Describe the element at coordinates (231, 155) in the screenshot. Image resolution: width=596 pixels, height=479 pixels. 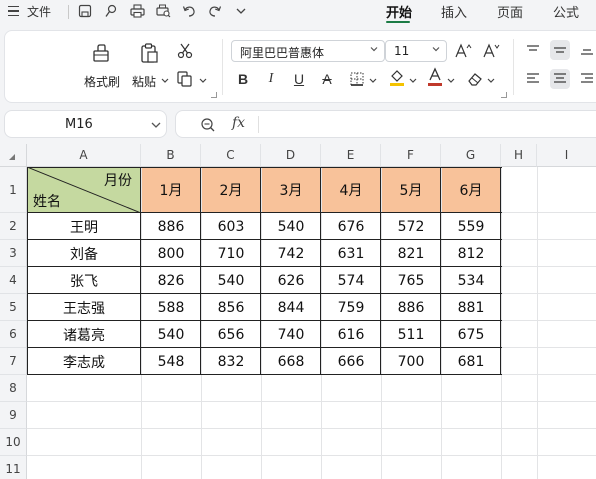
I see `column-header-c: C` at that location.